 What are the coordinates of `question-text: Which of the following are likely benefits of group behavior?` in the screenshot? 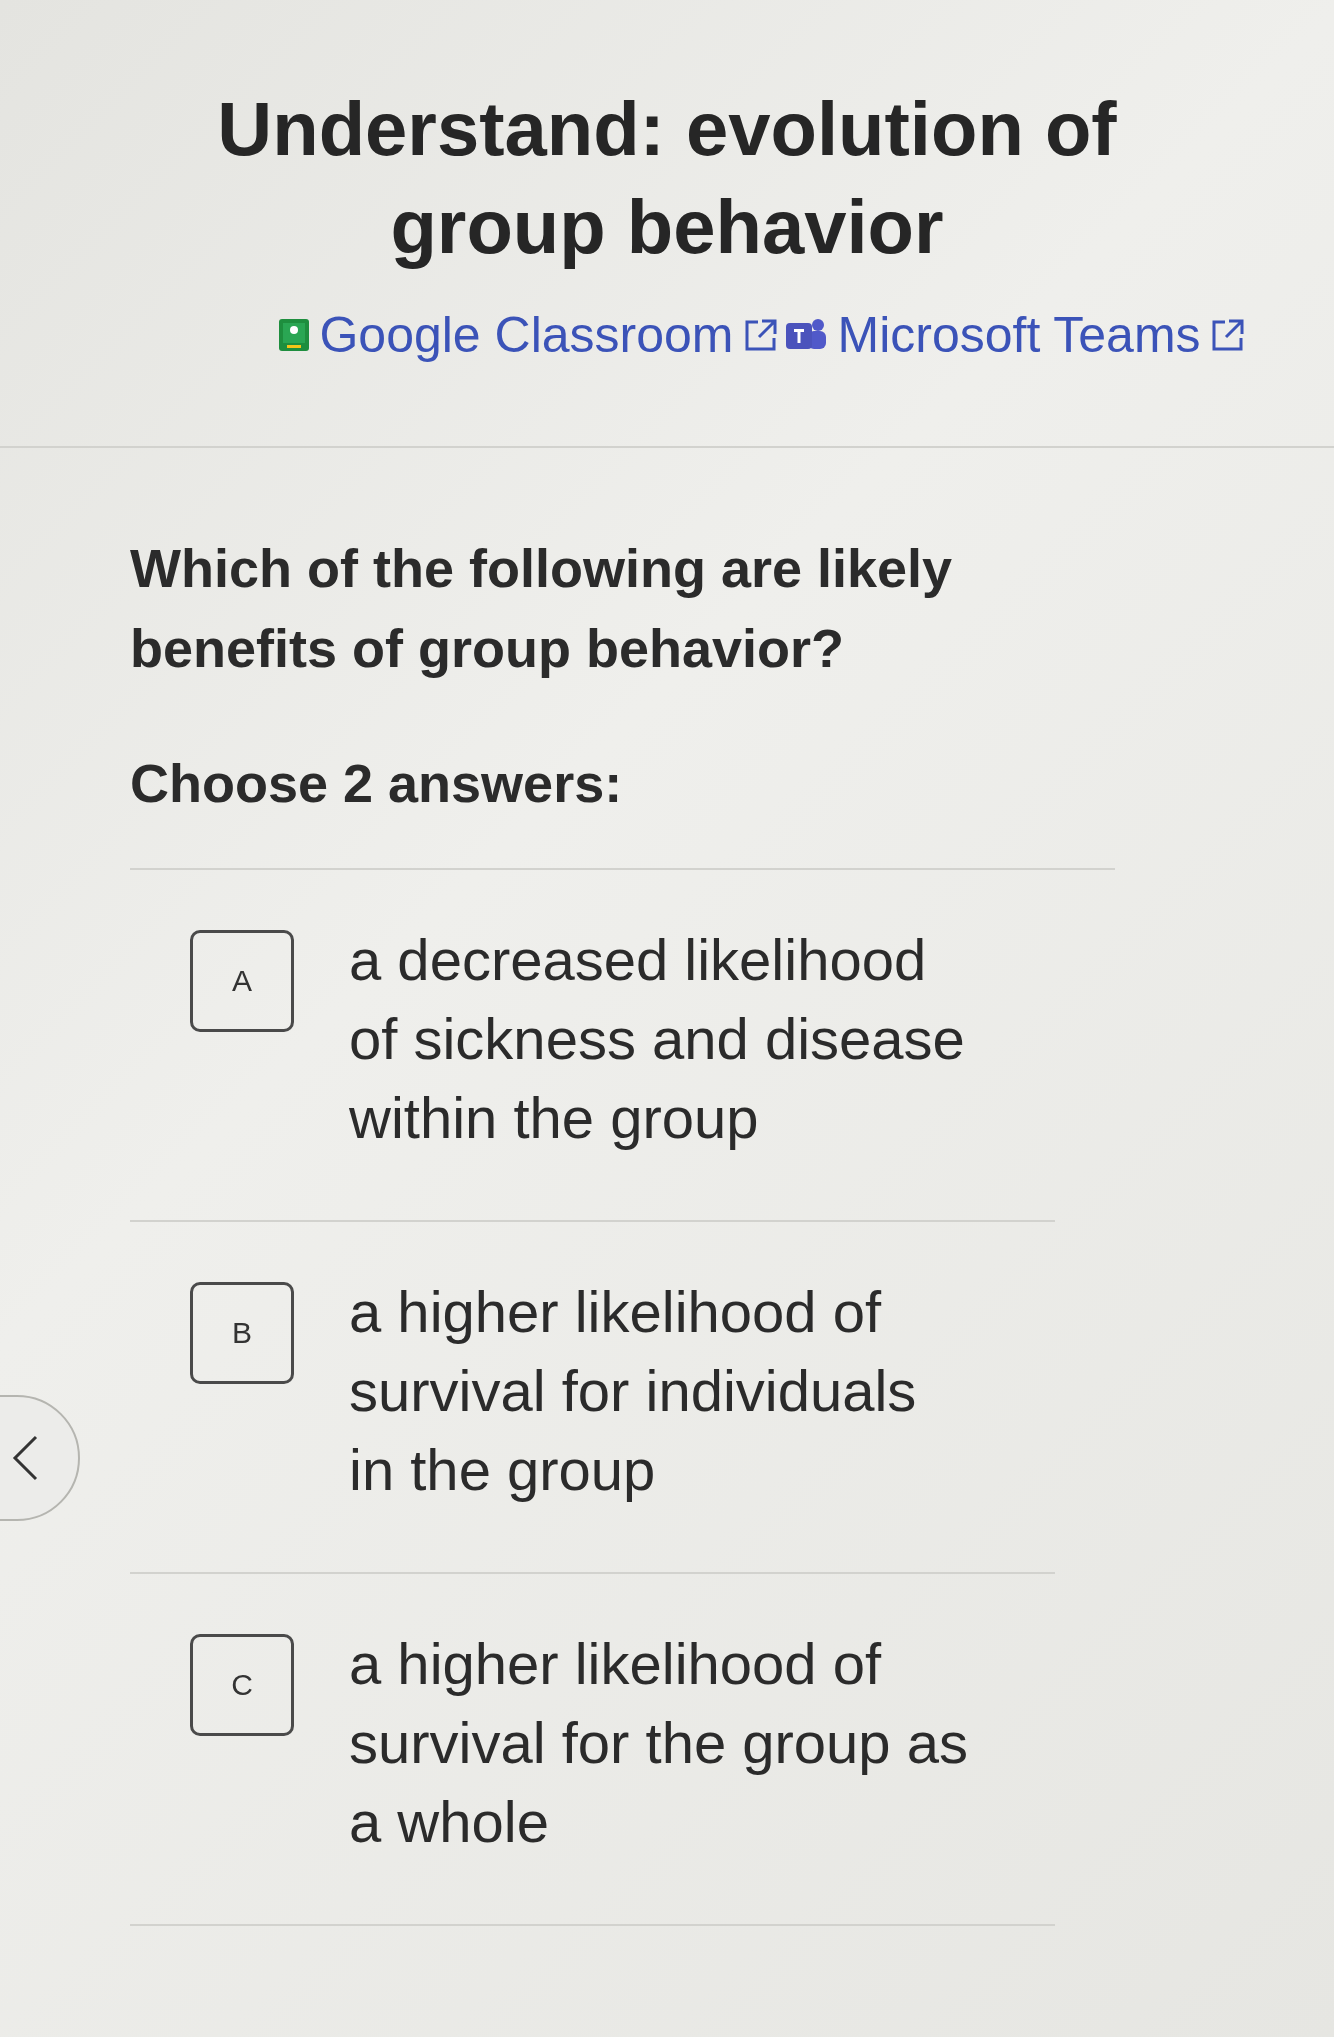 It's located at (542, 608).